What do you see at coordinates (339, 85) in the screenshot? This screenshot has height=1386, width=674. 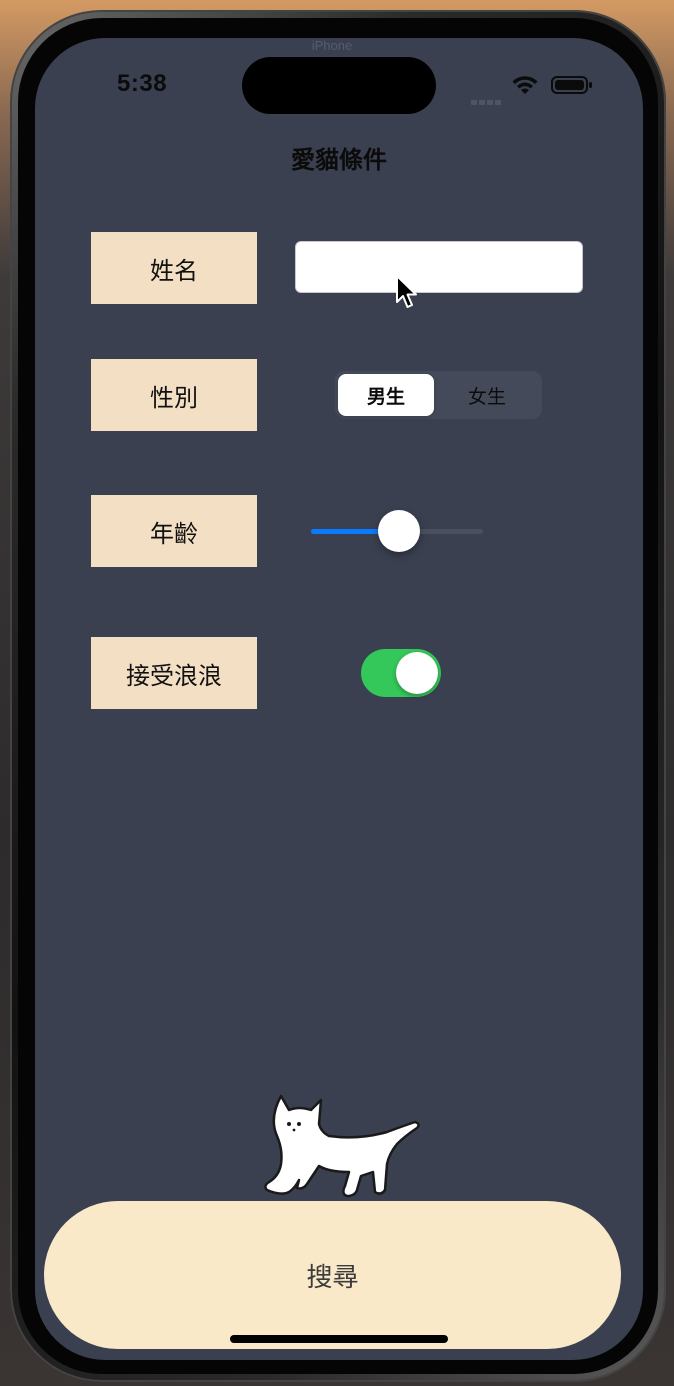 I see `dynamic-island` at bounding box center [339, 85].